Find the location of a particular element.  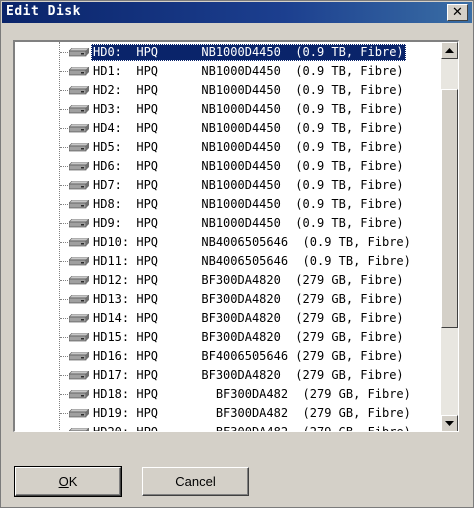

disk-list-item: HD17: HPQ BF300DA4820 (279 GB, Fibre) is located at coordinates (227, 375).